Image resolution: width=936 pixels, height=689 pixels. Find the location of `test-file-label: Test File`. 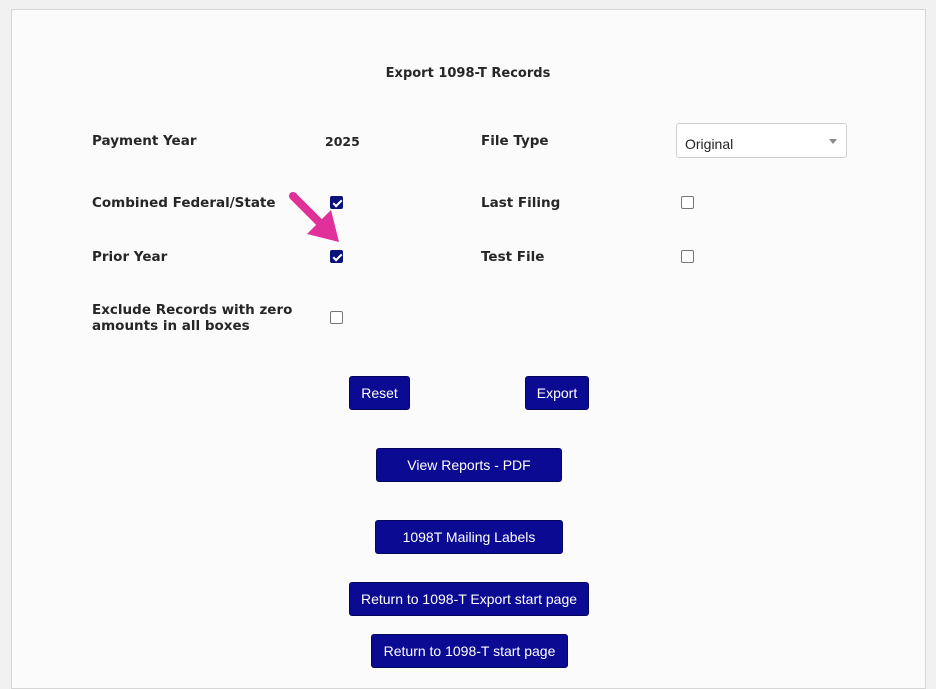

test-file-label: Test File is located at coordinates (513, 257).